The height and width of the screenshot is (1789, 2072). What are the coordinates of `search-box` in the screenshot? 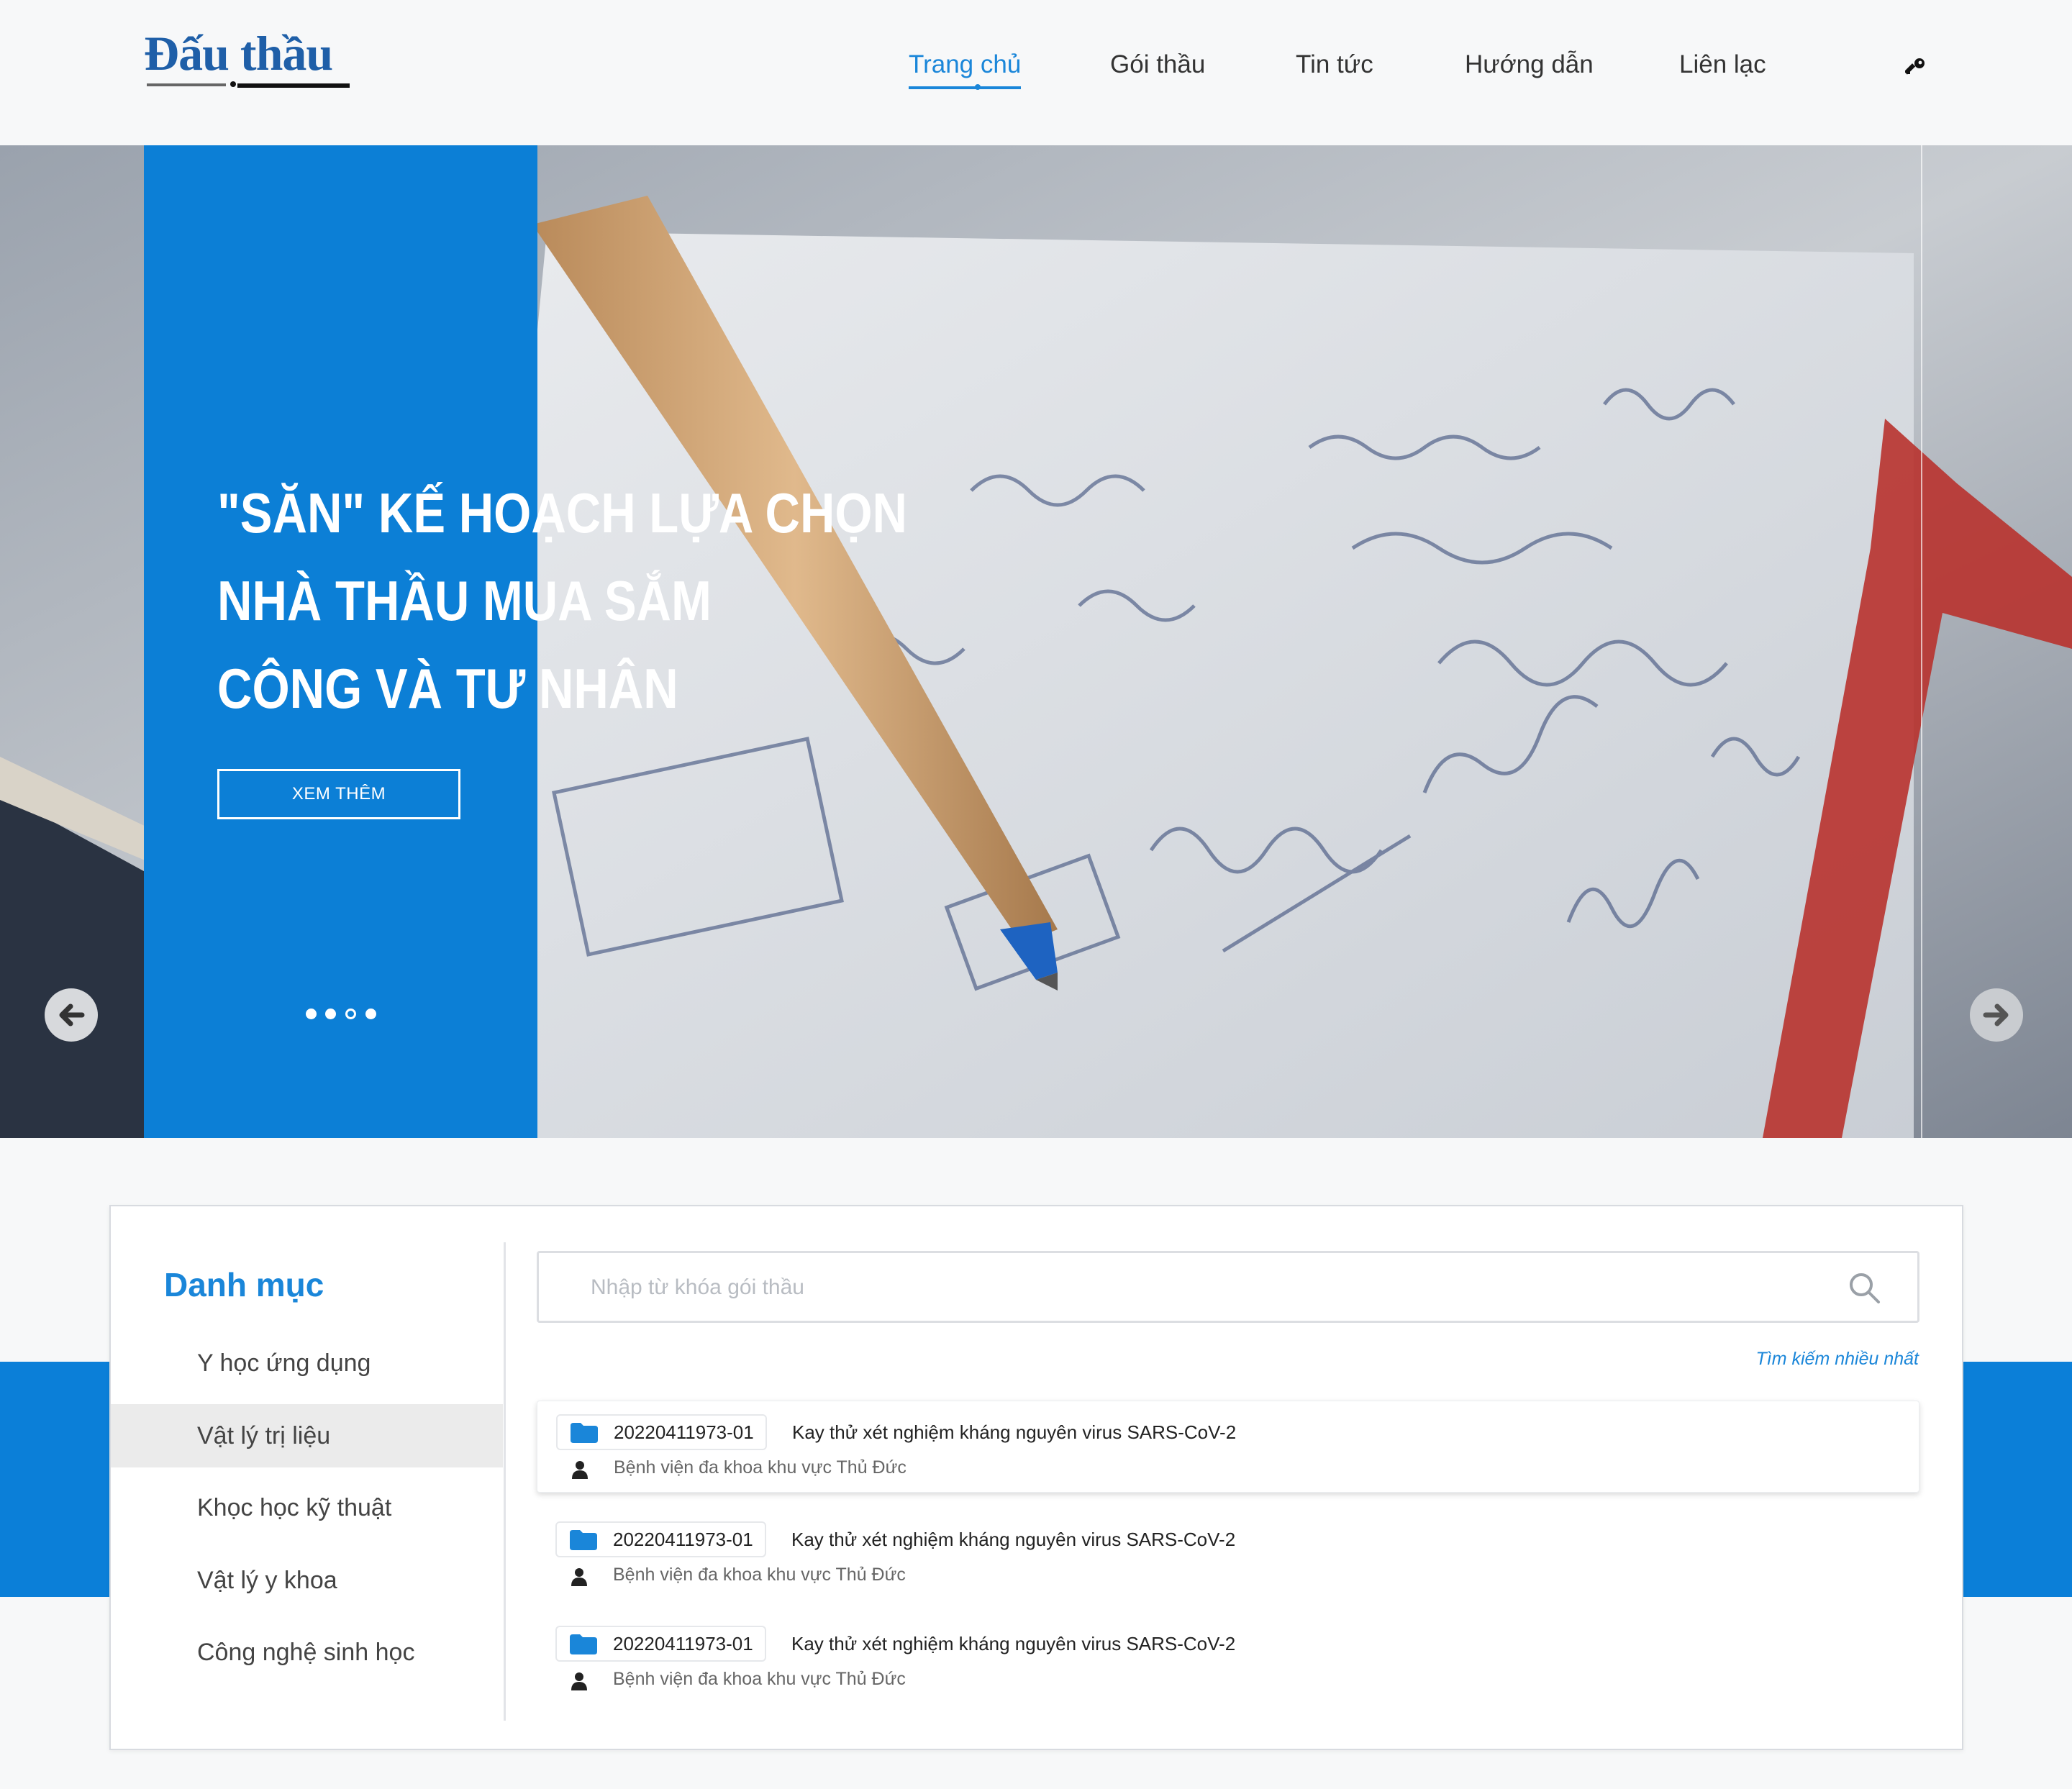 It's located at (1228, 1287).